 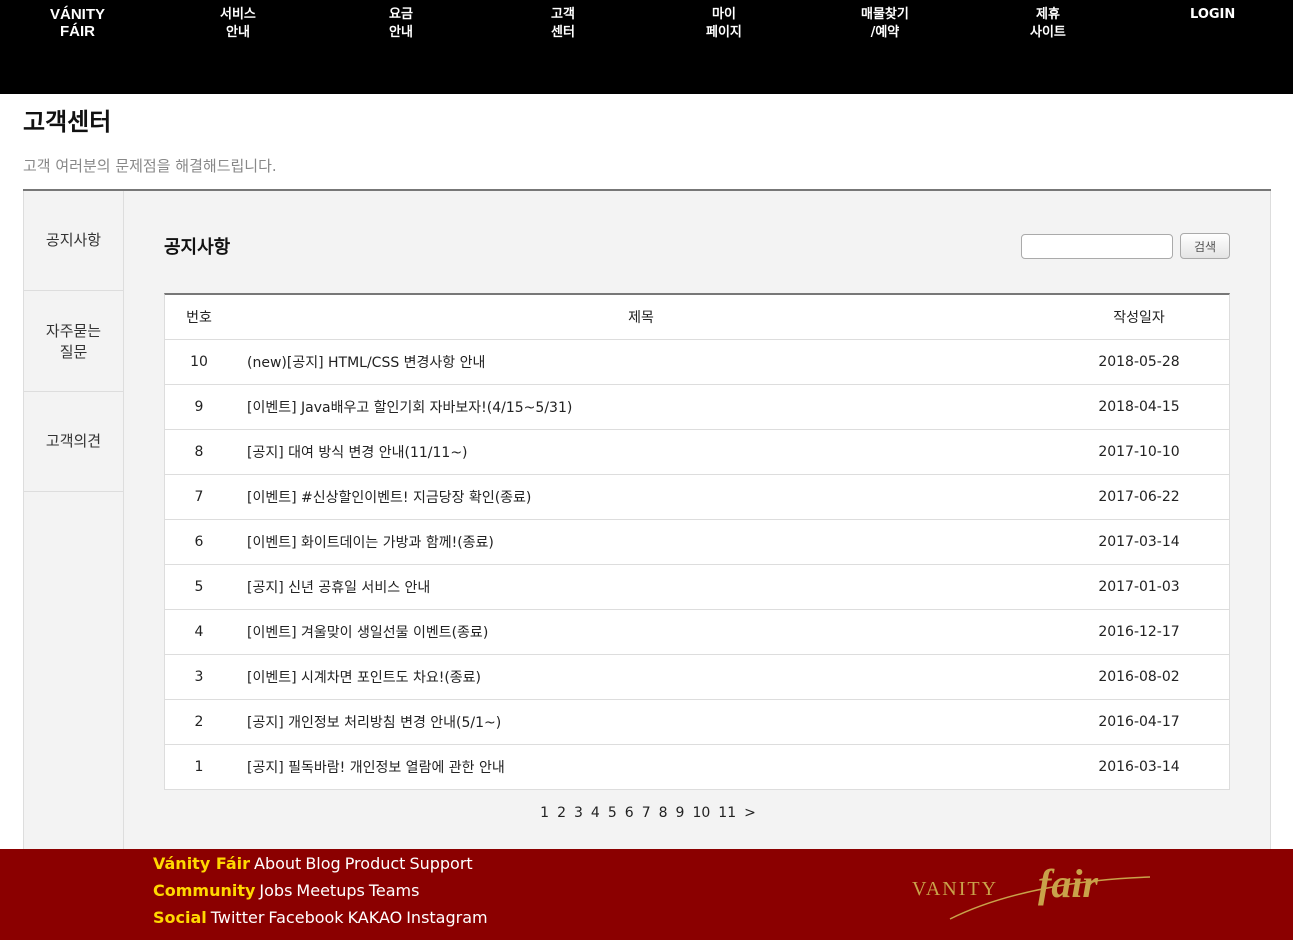 I want to click on column-header-title: 제목, so click(x=641, y=317).